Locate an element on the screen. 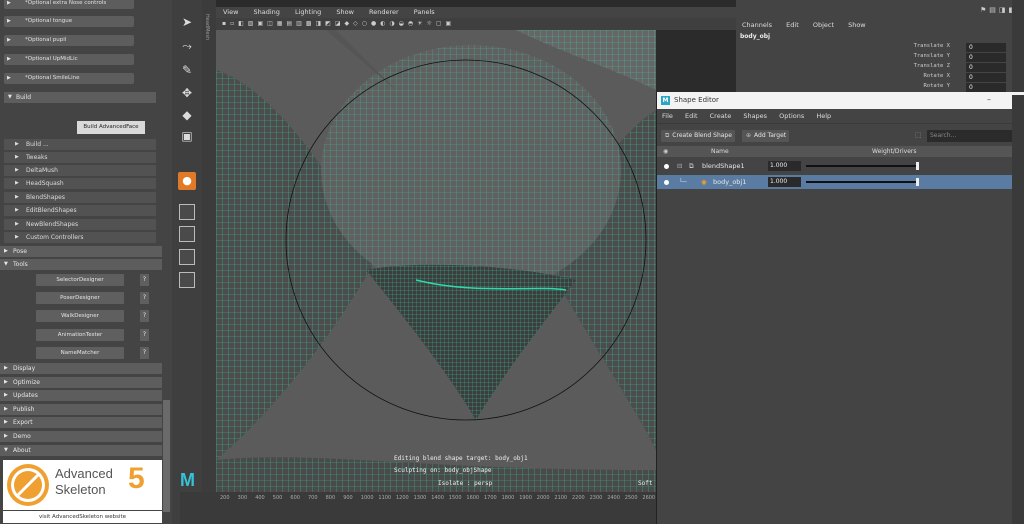 This screenshot has height=524, width=1024. optional-tongue-label: *Optional tongue is located at coordinates (49, 21).